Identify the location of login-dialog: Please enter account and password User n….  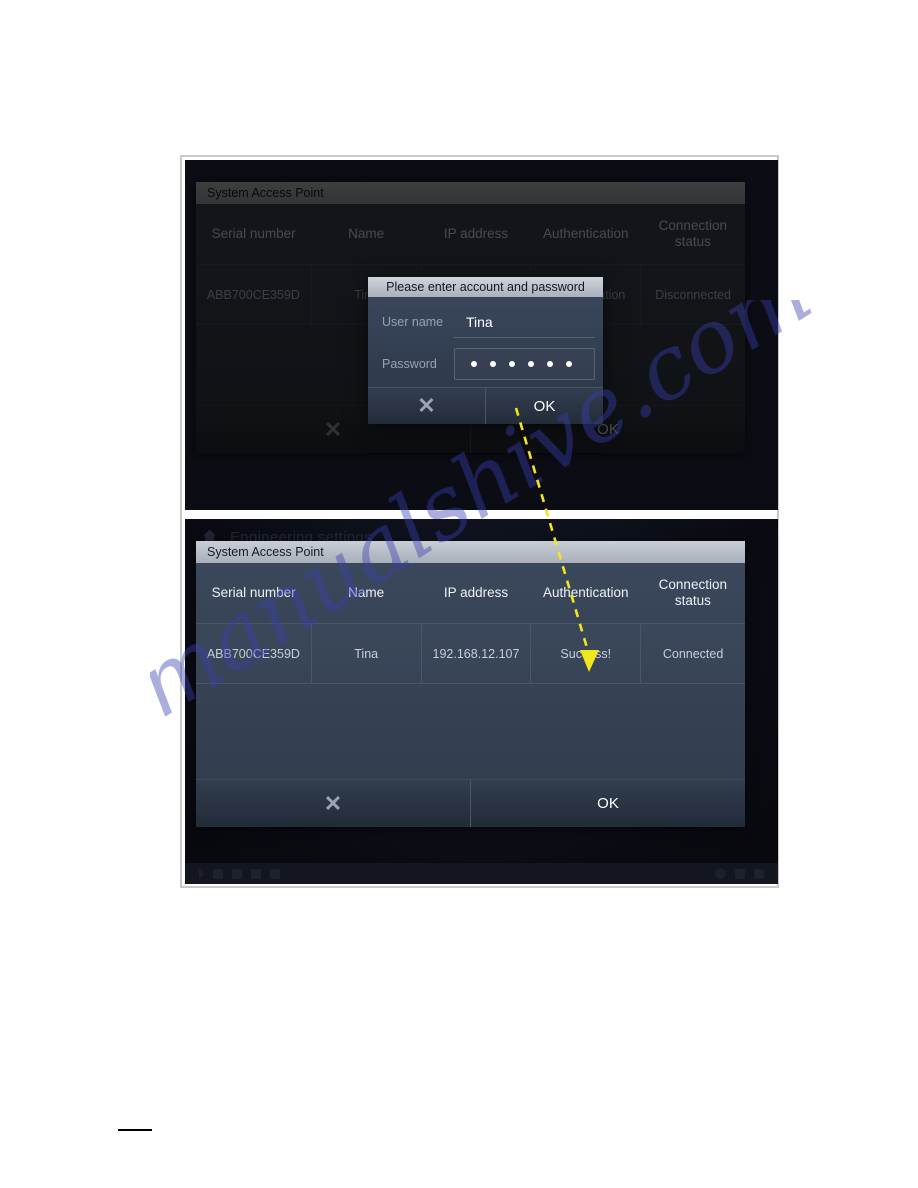
(485, 350).